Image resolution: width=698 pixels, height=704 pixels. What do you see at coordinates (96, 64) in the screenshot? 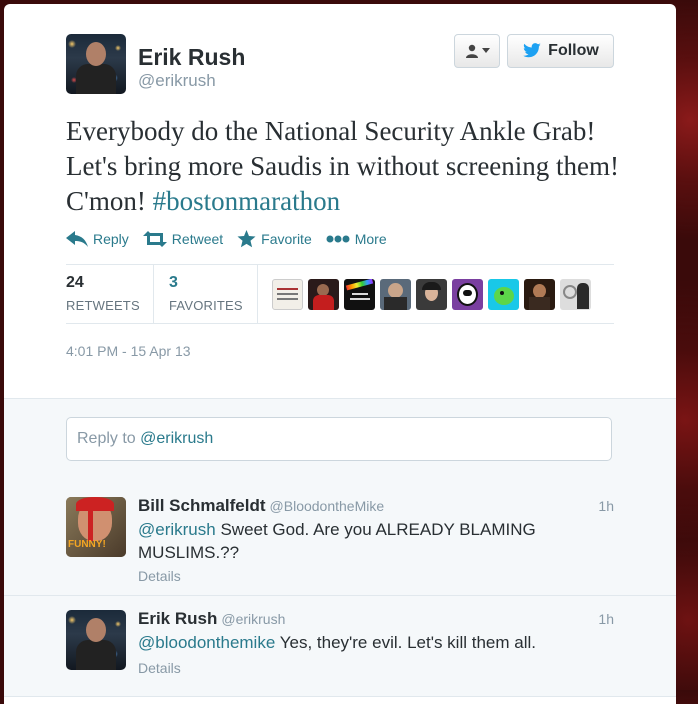
I see `author-avatar` at bounding box center [96, 64].